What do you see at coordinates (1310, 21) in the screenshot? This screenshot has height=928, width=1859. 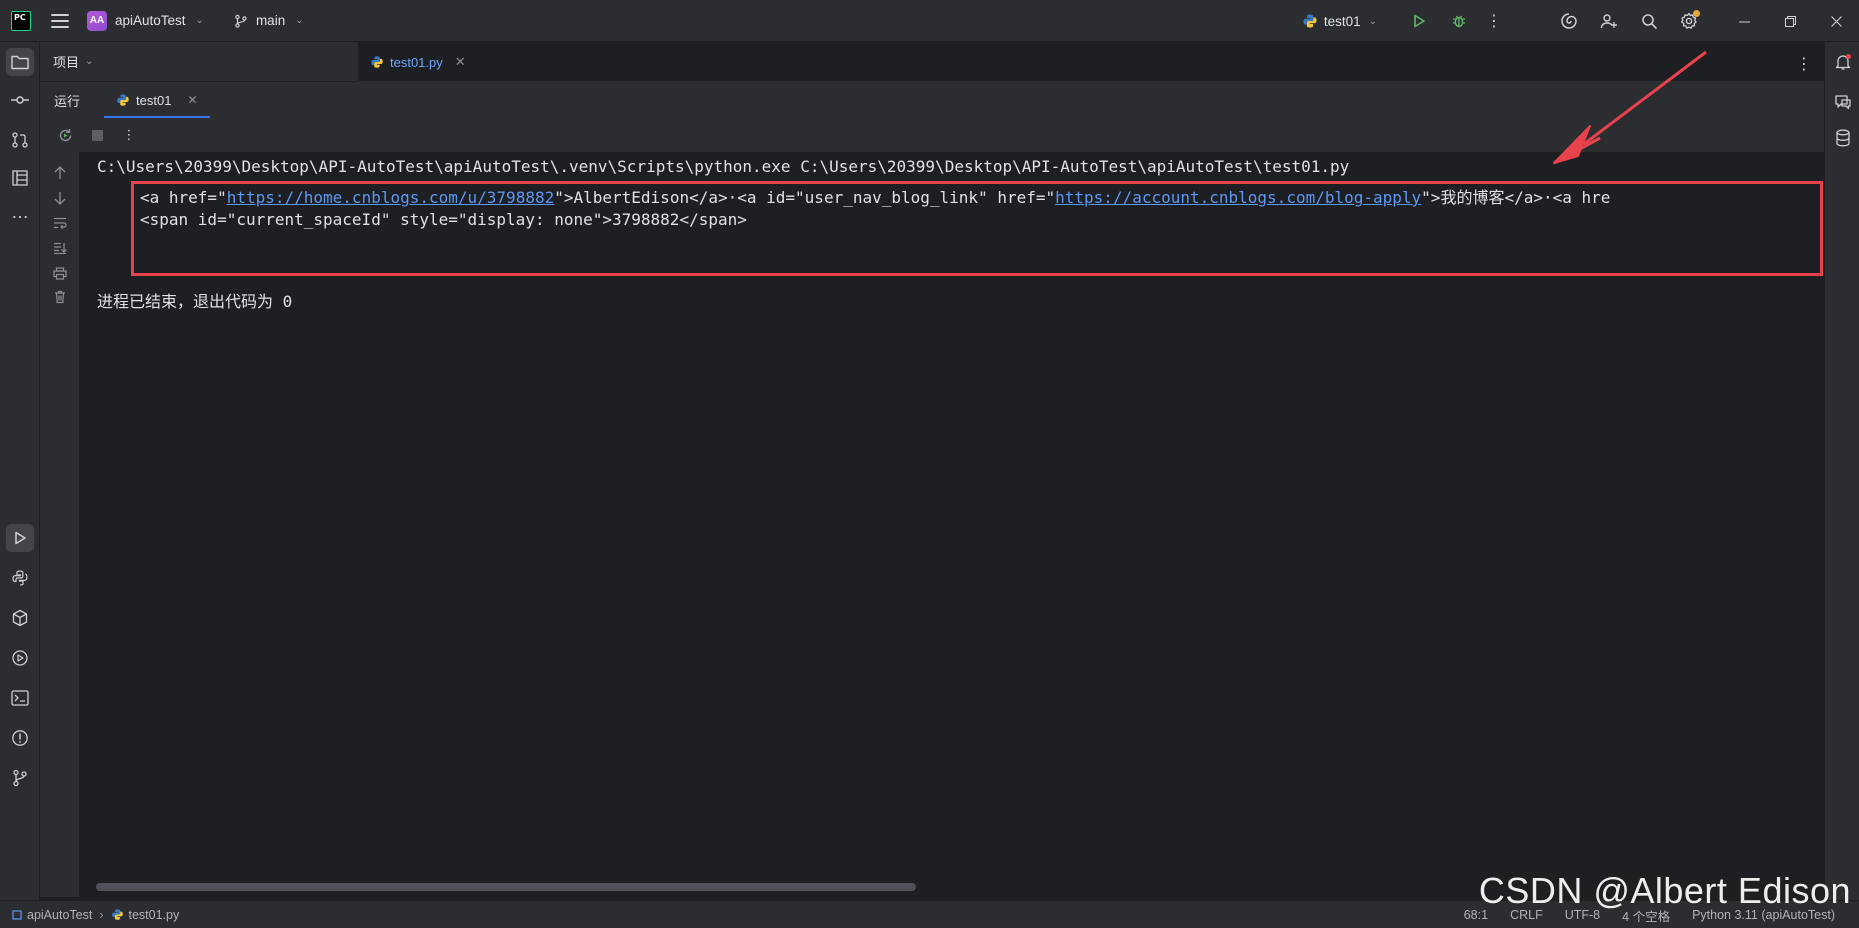 I see `python-icon` at bounding box center [1310, 21].